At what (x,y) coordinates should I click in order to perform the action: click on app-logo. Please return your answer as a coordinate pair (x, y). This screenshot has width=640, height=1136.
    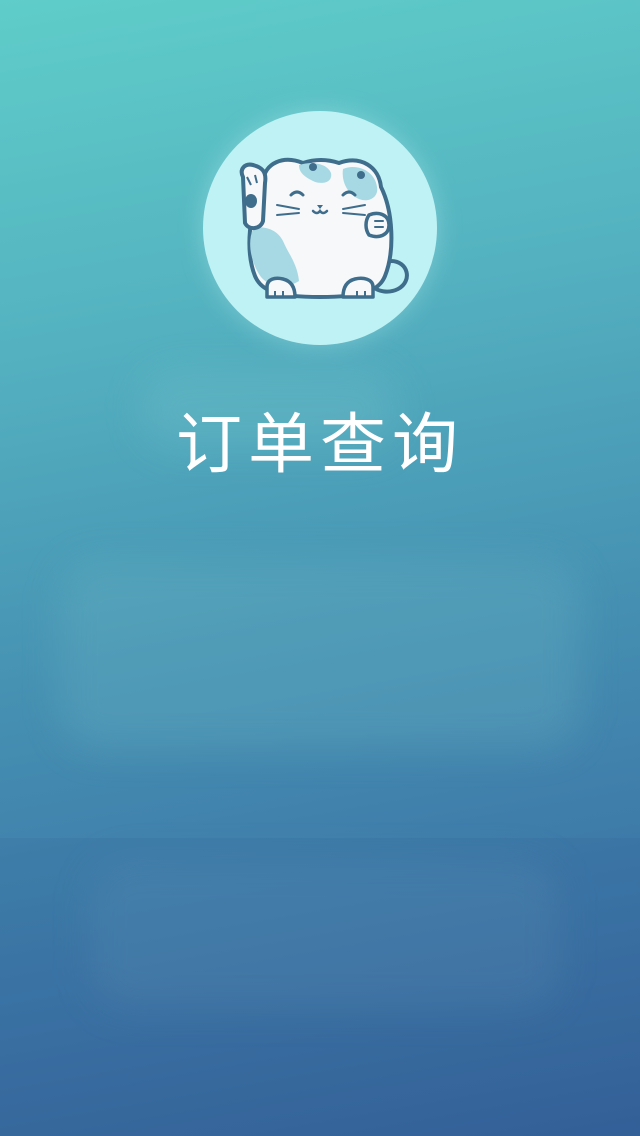
    Looking at the image, I should click on (320, 228).